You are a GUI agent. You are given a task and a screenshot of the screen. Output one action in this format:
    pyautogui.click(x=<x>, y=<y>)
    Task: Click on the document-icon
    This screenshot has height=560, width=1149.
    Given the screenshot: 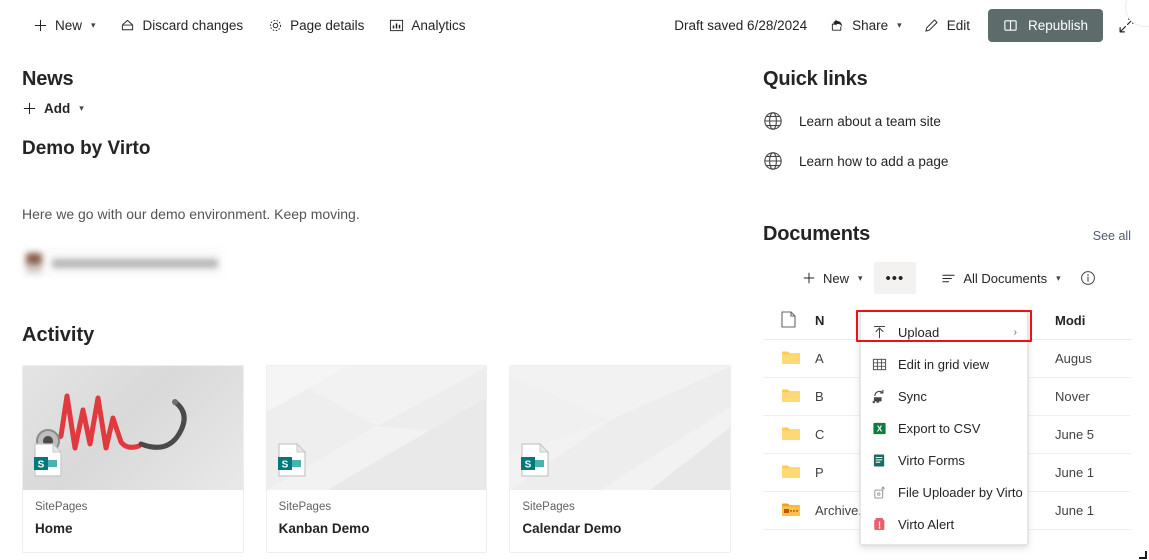 What is the action you would take?
    pyautogui.click(x=788, y=320)
    